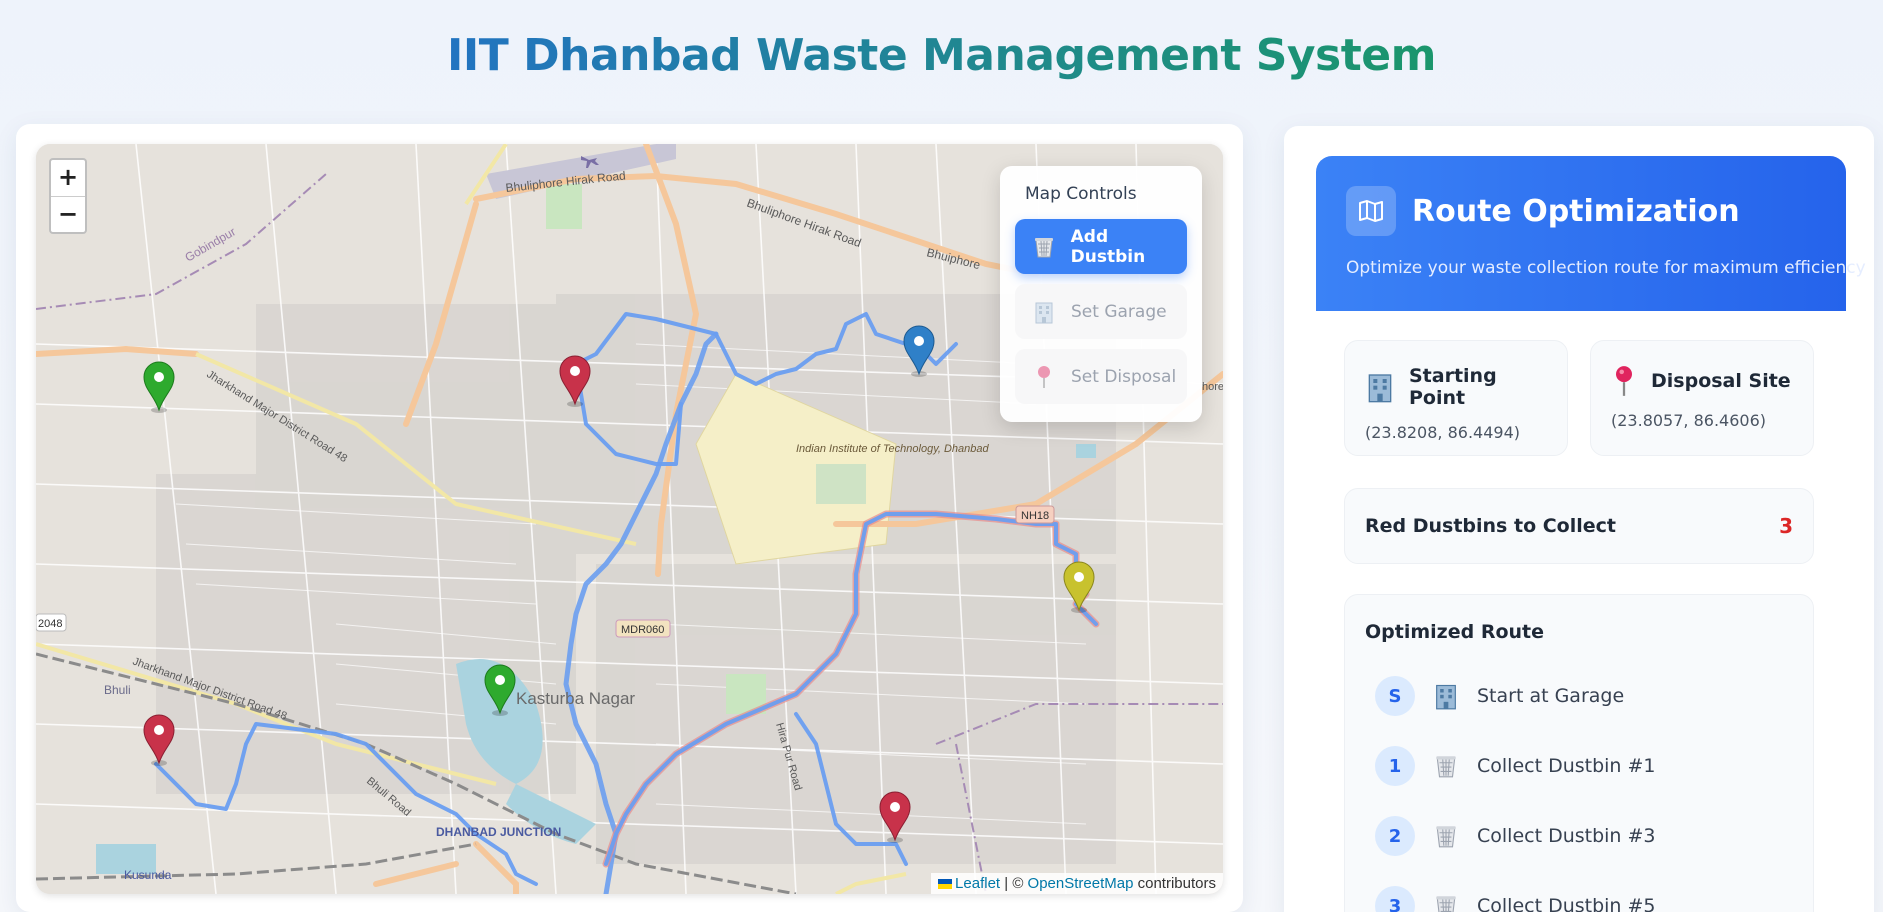 The image size is (1883, 912). What do you see at coordinates (1395, 899) in the screenshot?
I see `step-badge: 3` at bounding box center [1395, 899].